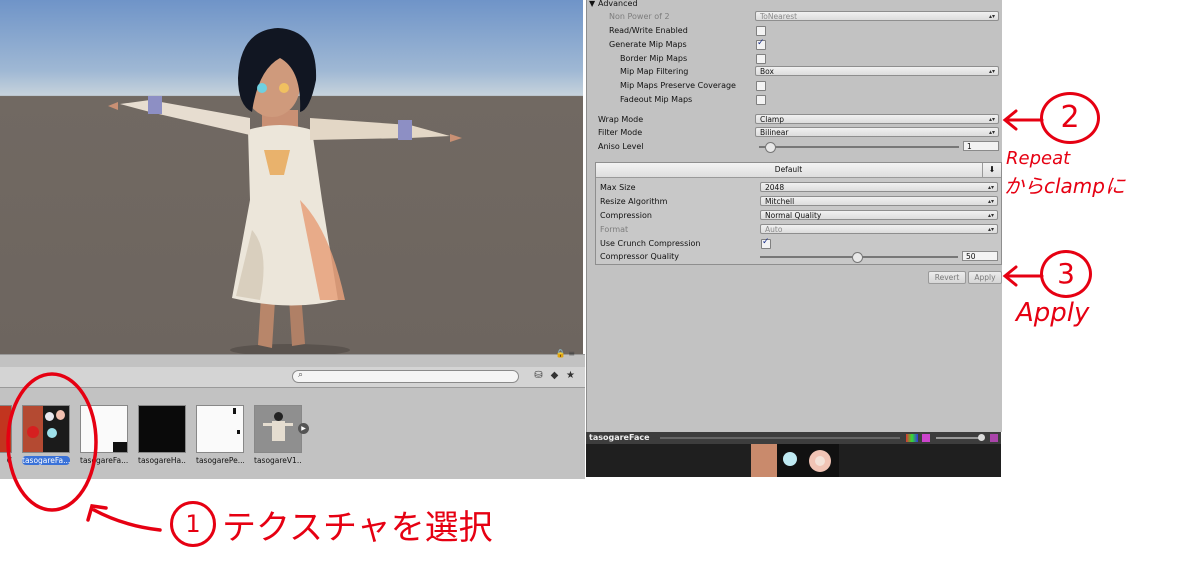 The image size is (1200, 565). What do you see at coordinates (877, 132) in the screenshot?
I see `filter-mode-dropdown: Bilinear ▴▾` at bounding box center [877, 132].